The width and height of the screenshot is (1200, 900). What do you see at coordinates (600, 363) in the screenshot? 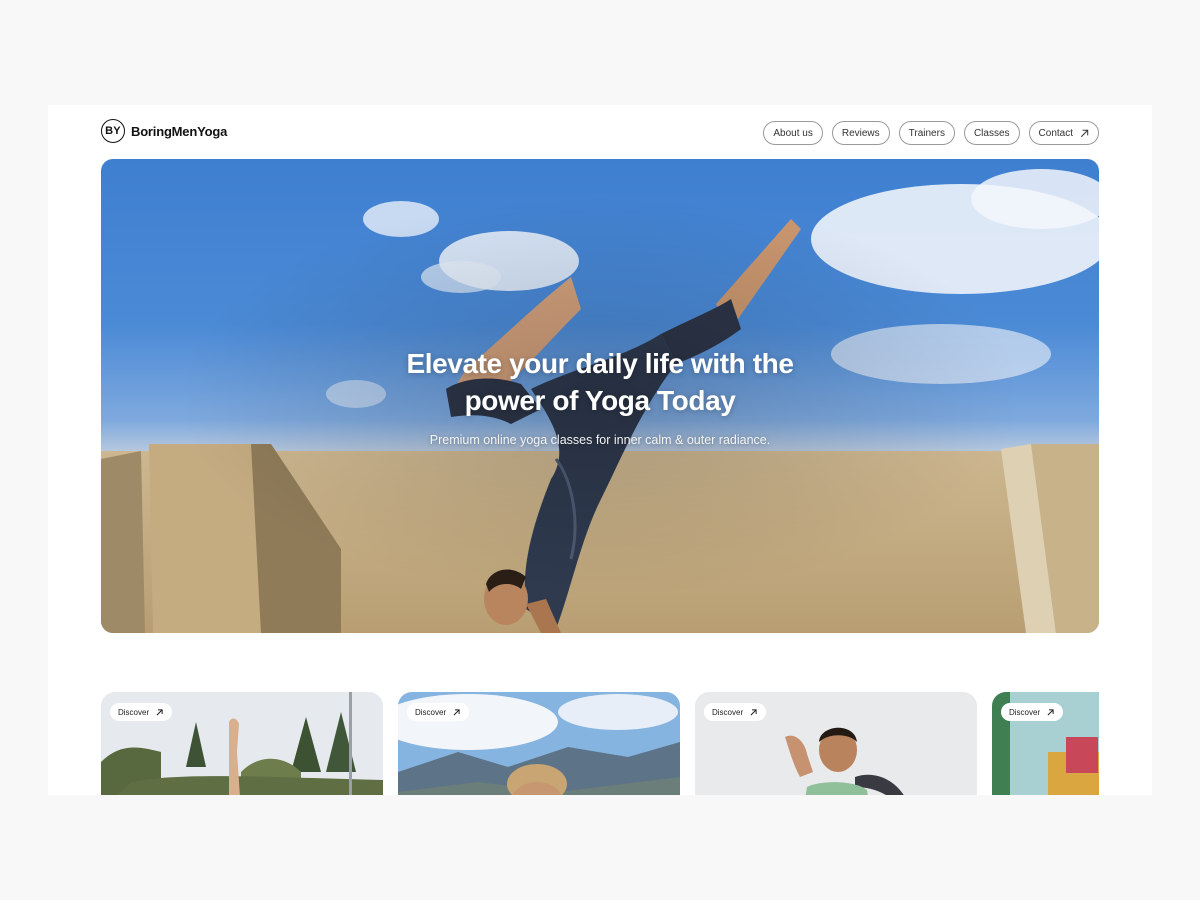
I see `hero-title-line1: Elevate your daily life with the` at bounding box center [600, 363].